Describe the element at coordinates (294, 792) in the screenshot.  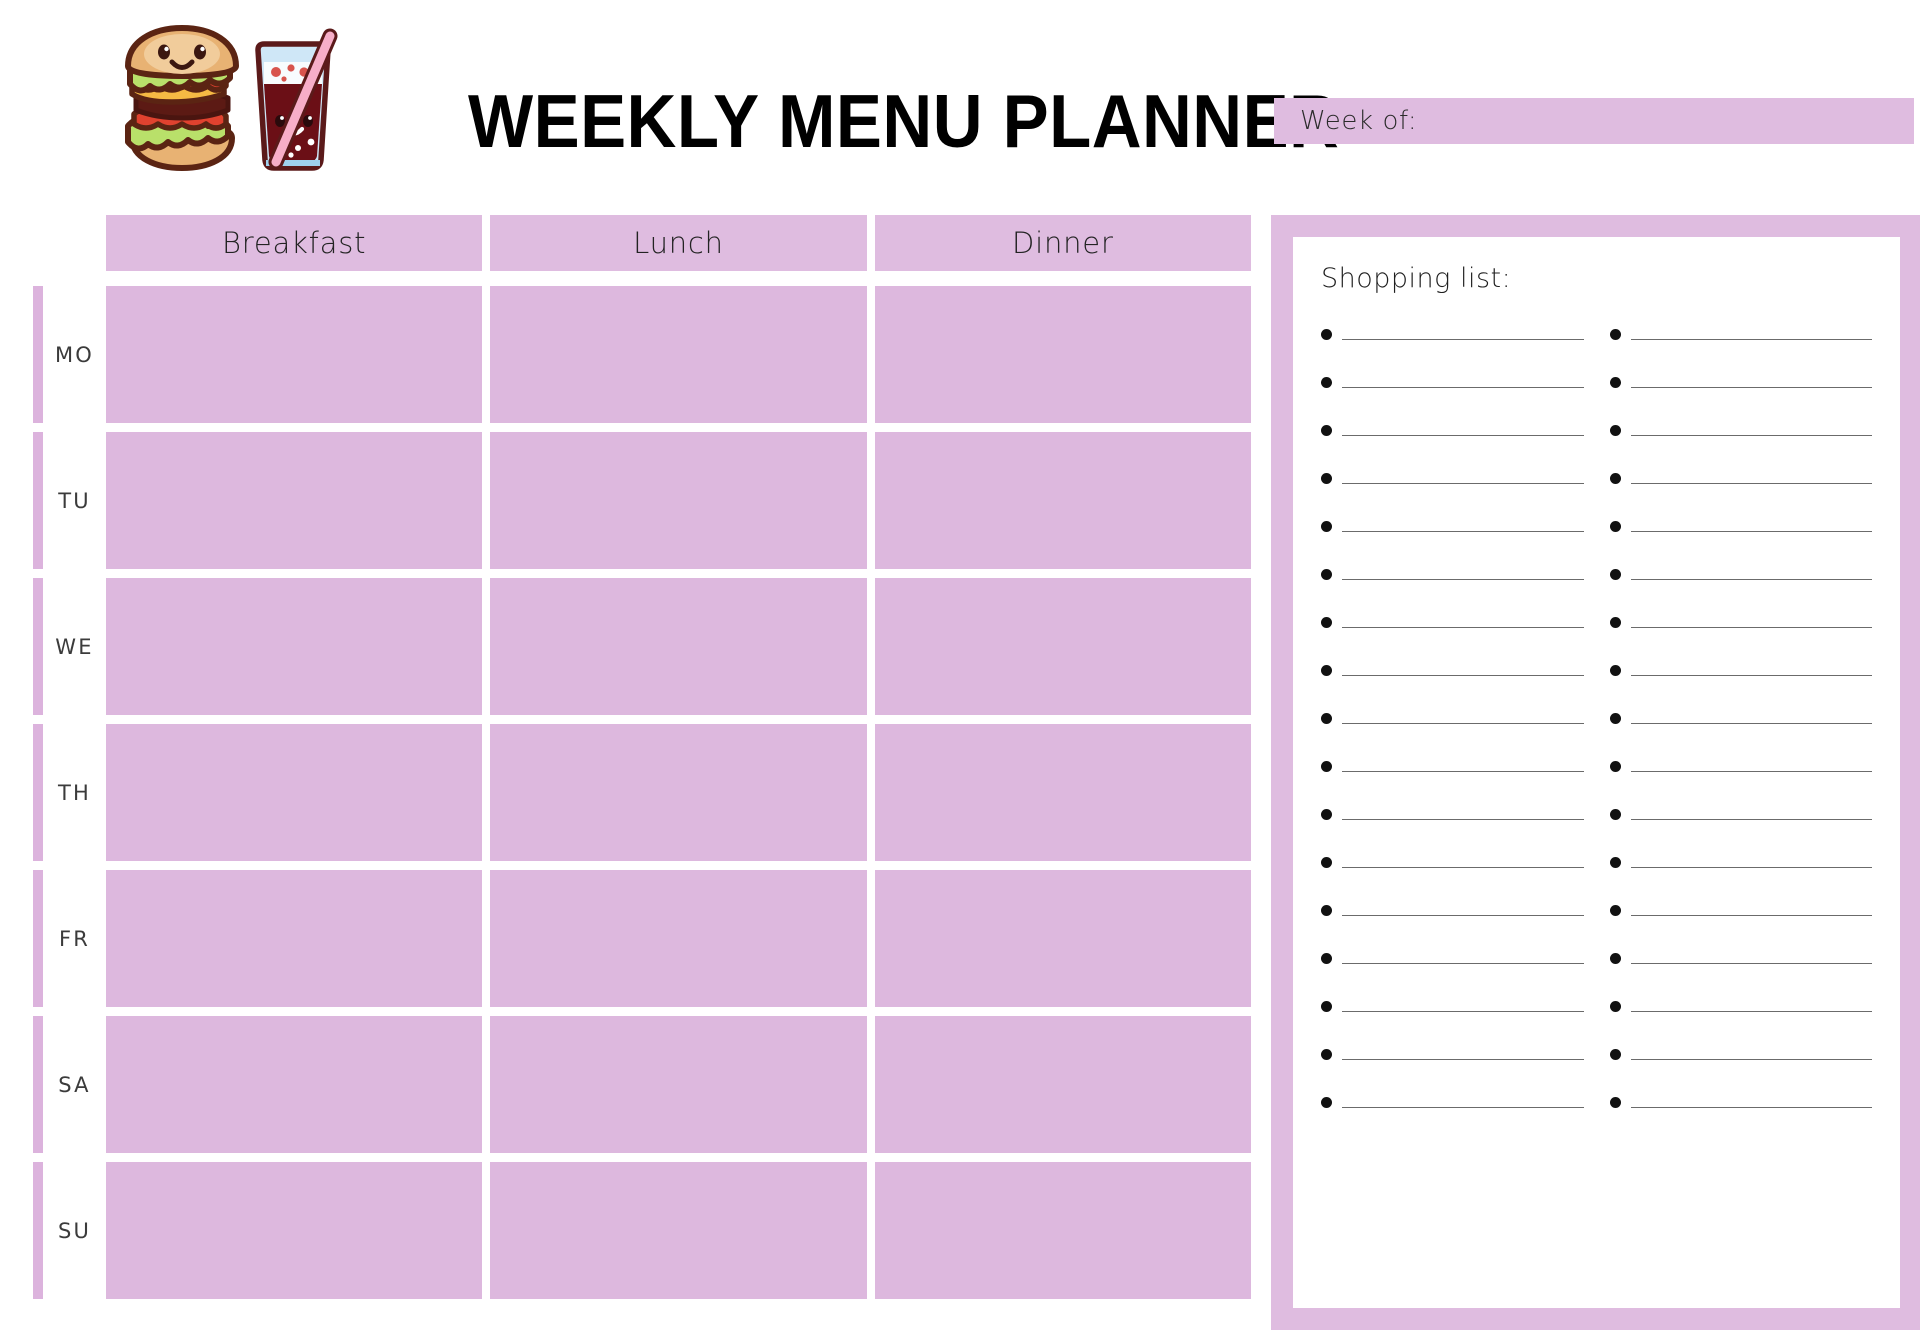
I see `menu-cell-th-breakfast` at that location.